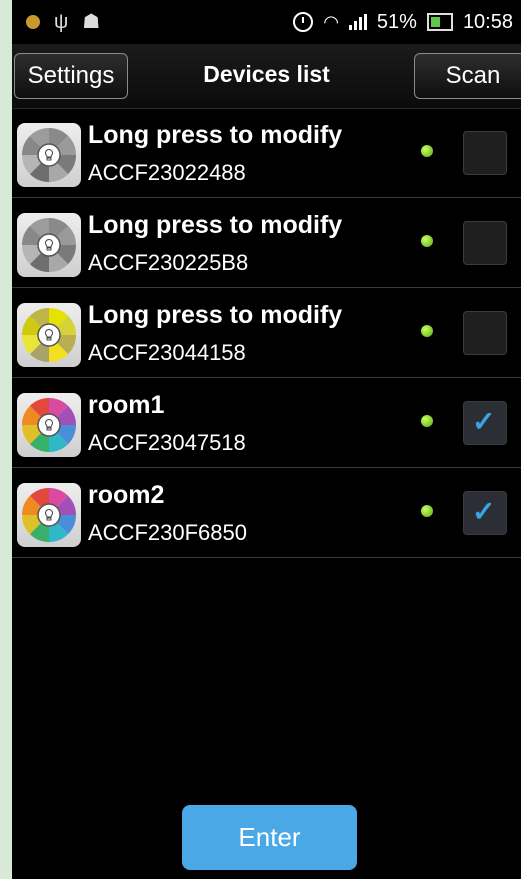 This screenshot has width=521, height=879. Describe the element at coordinates (487, 21) in the screenshot. I see `clock: 10:58` at that location.